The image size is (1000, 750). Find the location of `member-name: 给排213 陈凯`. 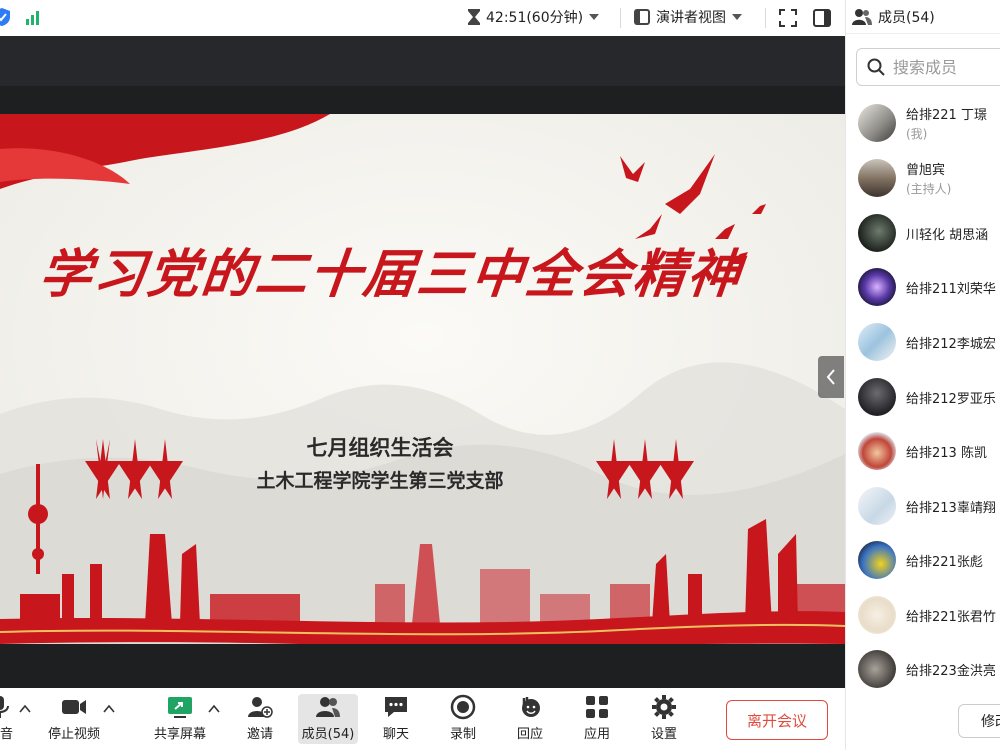

member-name: 给排213 陈凯 is located at coordinates (946, 453).